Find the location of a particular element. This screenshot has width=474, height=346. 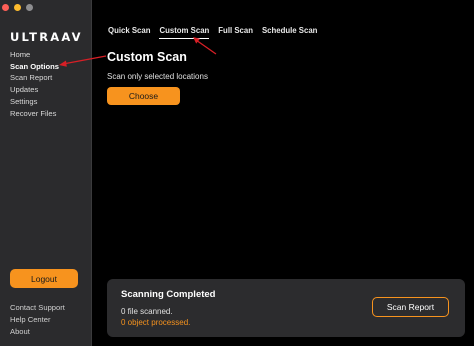

choose-button: Choose is located at coordinates (143, 96).